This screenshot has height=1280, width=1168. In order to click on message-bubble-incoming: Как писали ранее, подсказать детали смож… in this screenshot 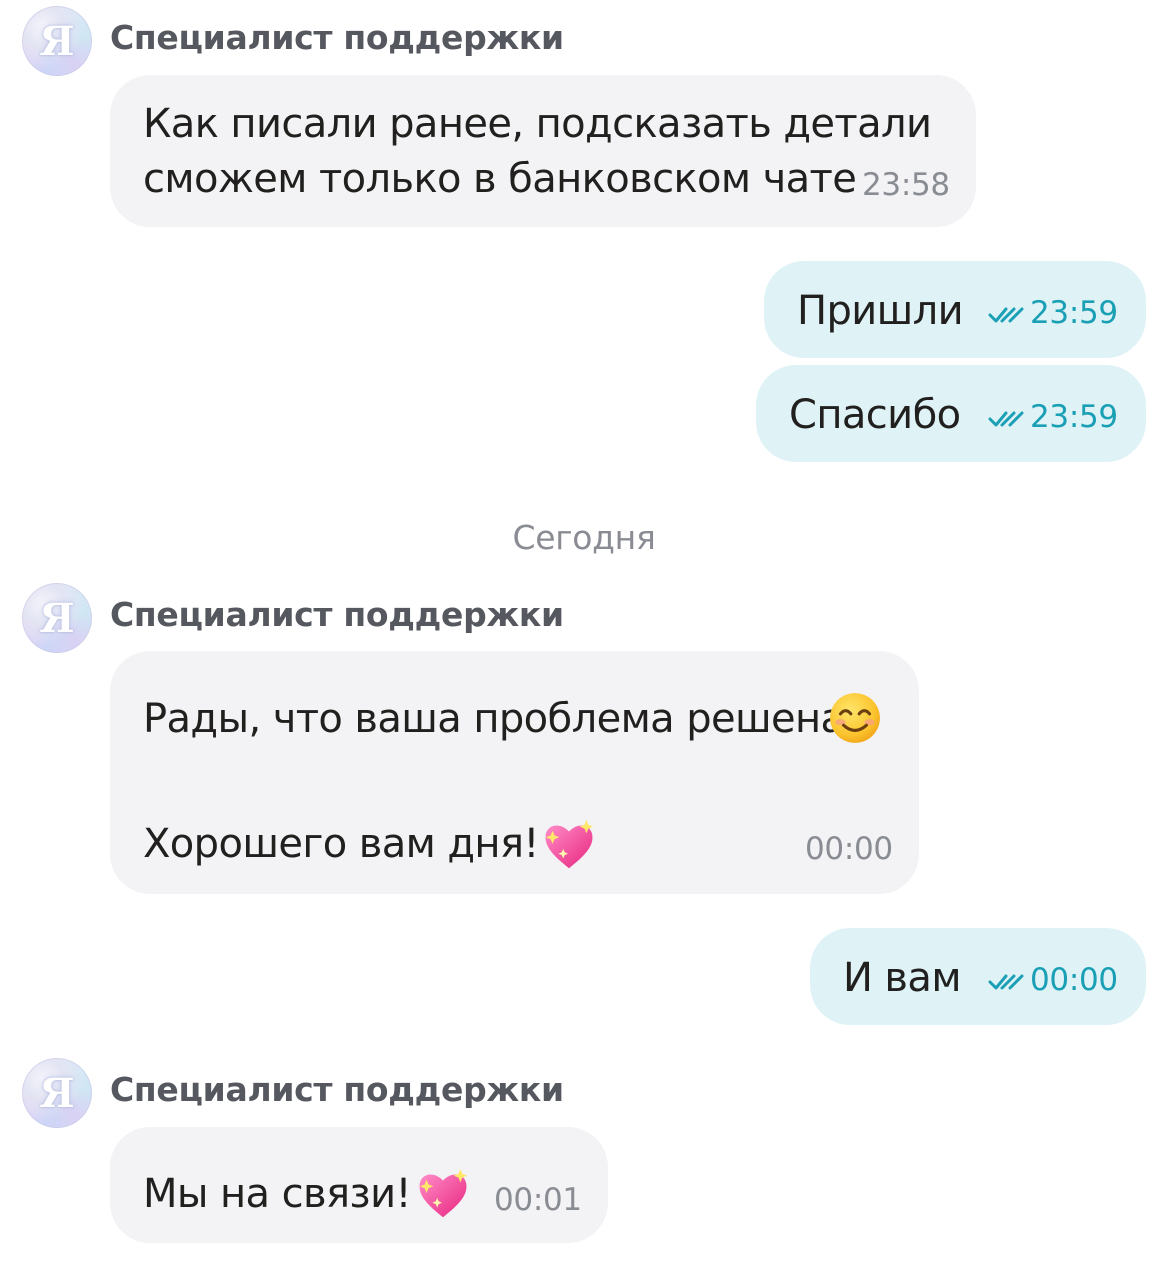, I will do `click(543, 151)`.